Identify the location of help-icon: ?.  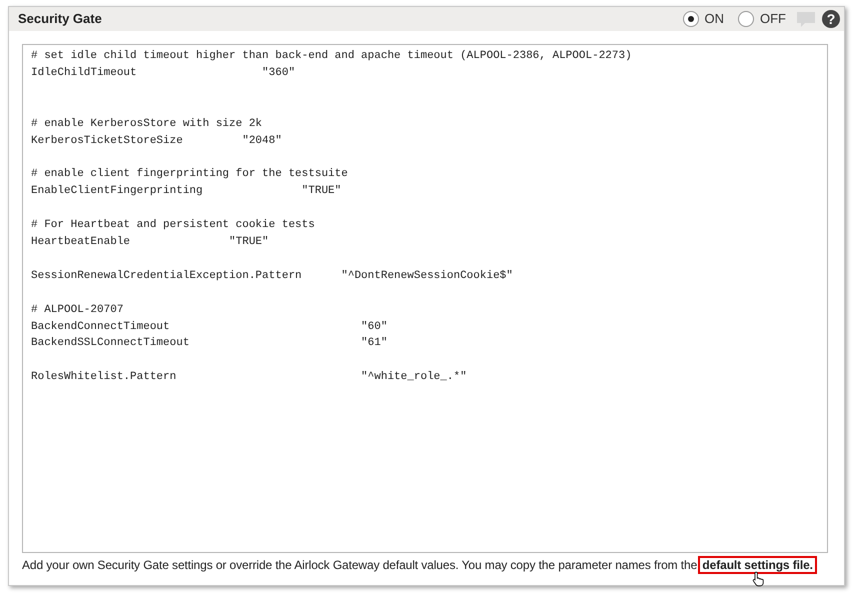
(831, 19).